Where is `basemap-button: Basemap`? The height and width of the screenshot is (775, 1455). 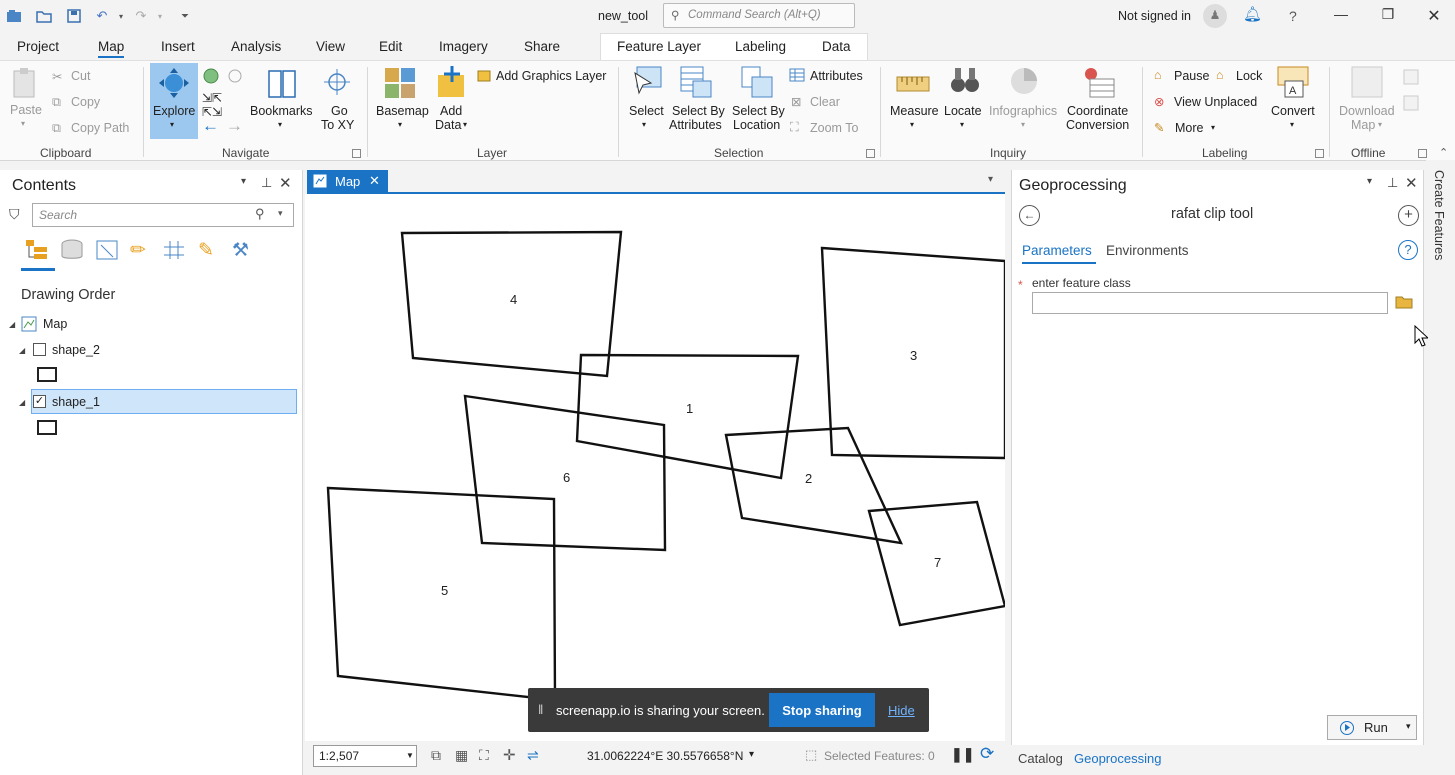 basemap-button: Basemap is located at coordinates (402, 111).